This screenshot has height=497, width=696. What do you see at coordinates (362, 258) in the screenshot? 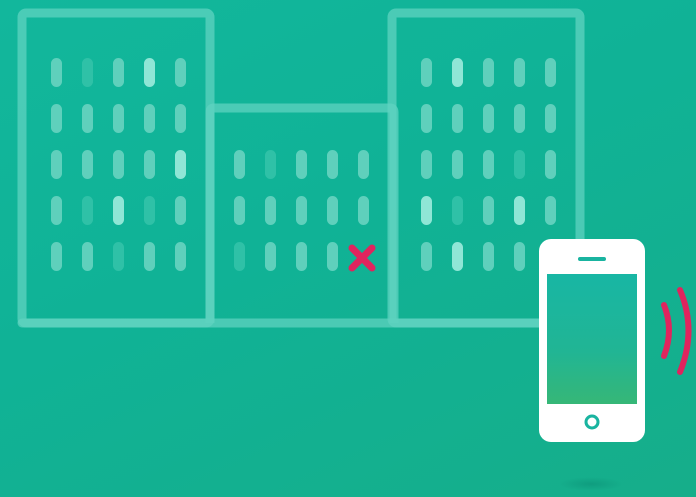
I see `x-mark-icon` at bounding box center [362, 258].